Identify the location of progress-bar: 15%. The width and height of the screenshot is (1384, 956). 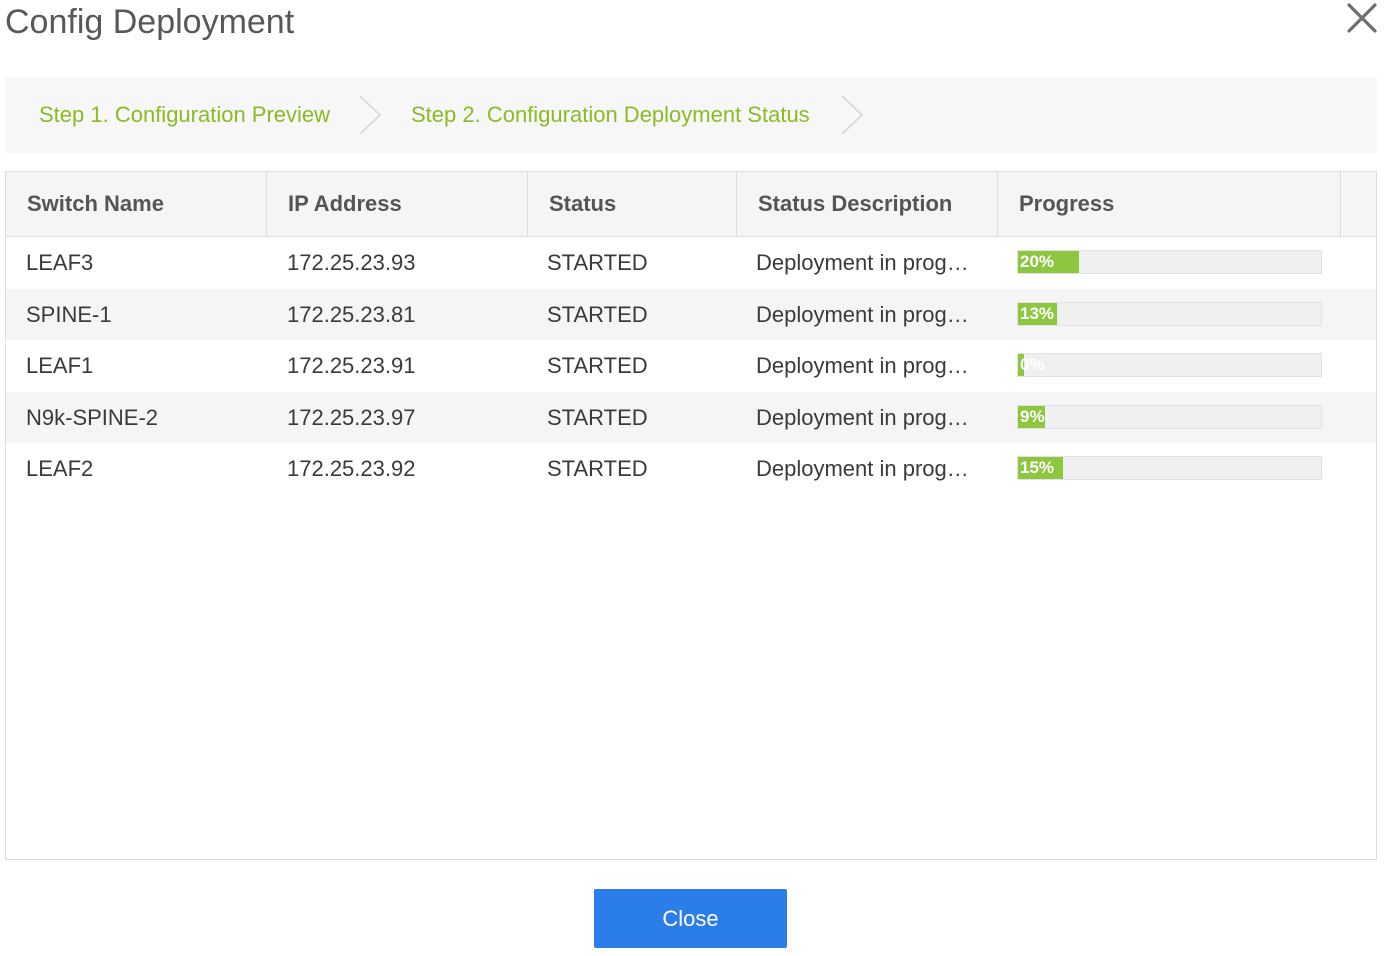
(1169, 468).